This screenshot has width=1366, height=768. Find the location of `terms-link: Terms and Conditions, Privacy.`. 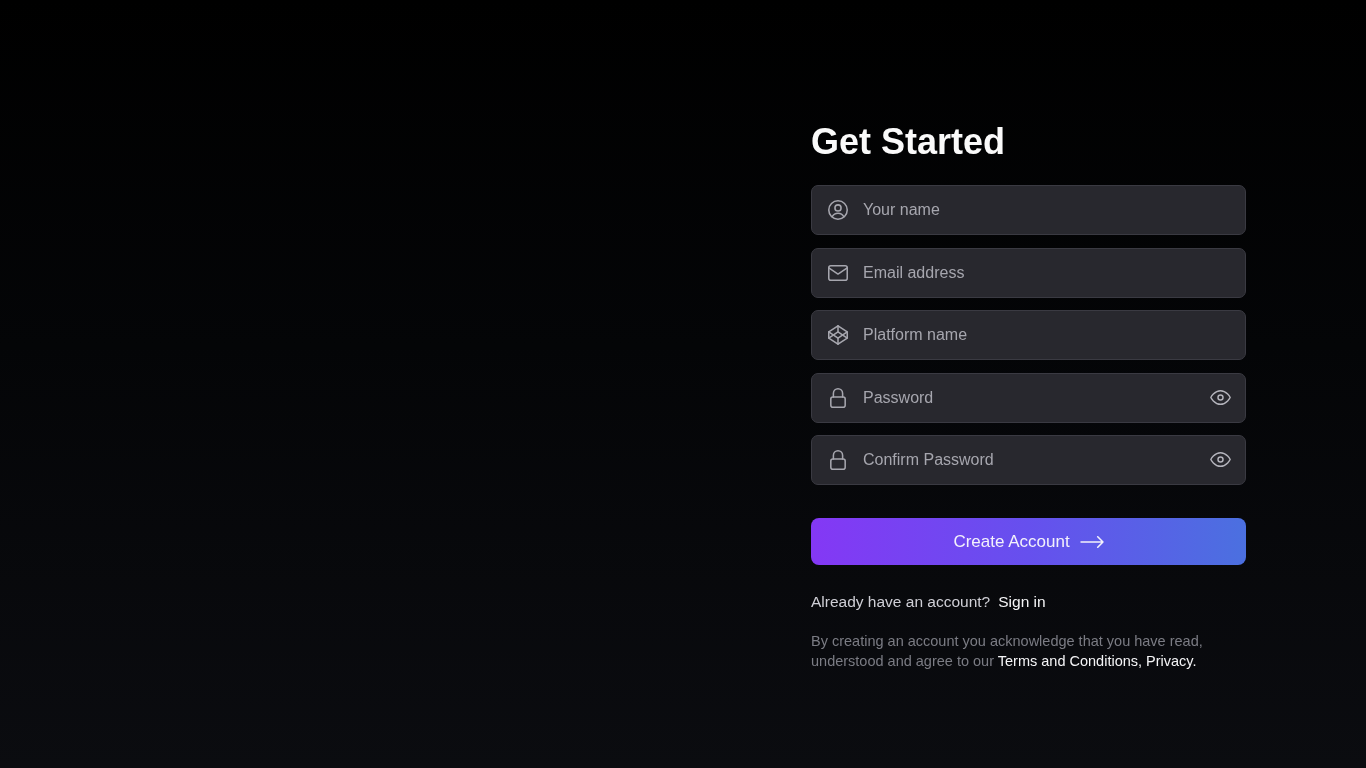

terms-link: Terms and Conditions, Privacy. is located at coordinates (1097, 661).